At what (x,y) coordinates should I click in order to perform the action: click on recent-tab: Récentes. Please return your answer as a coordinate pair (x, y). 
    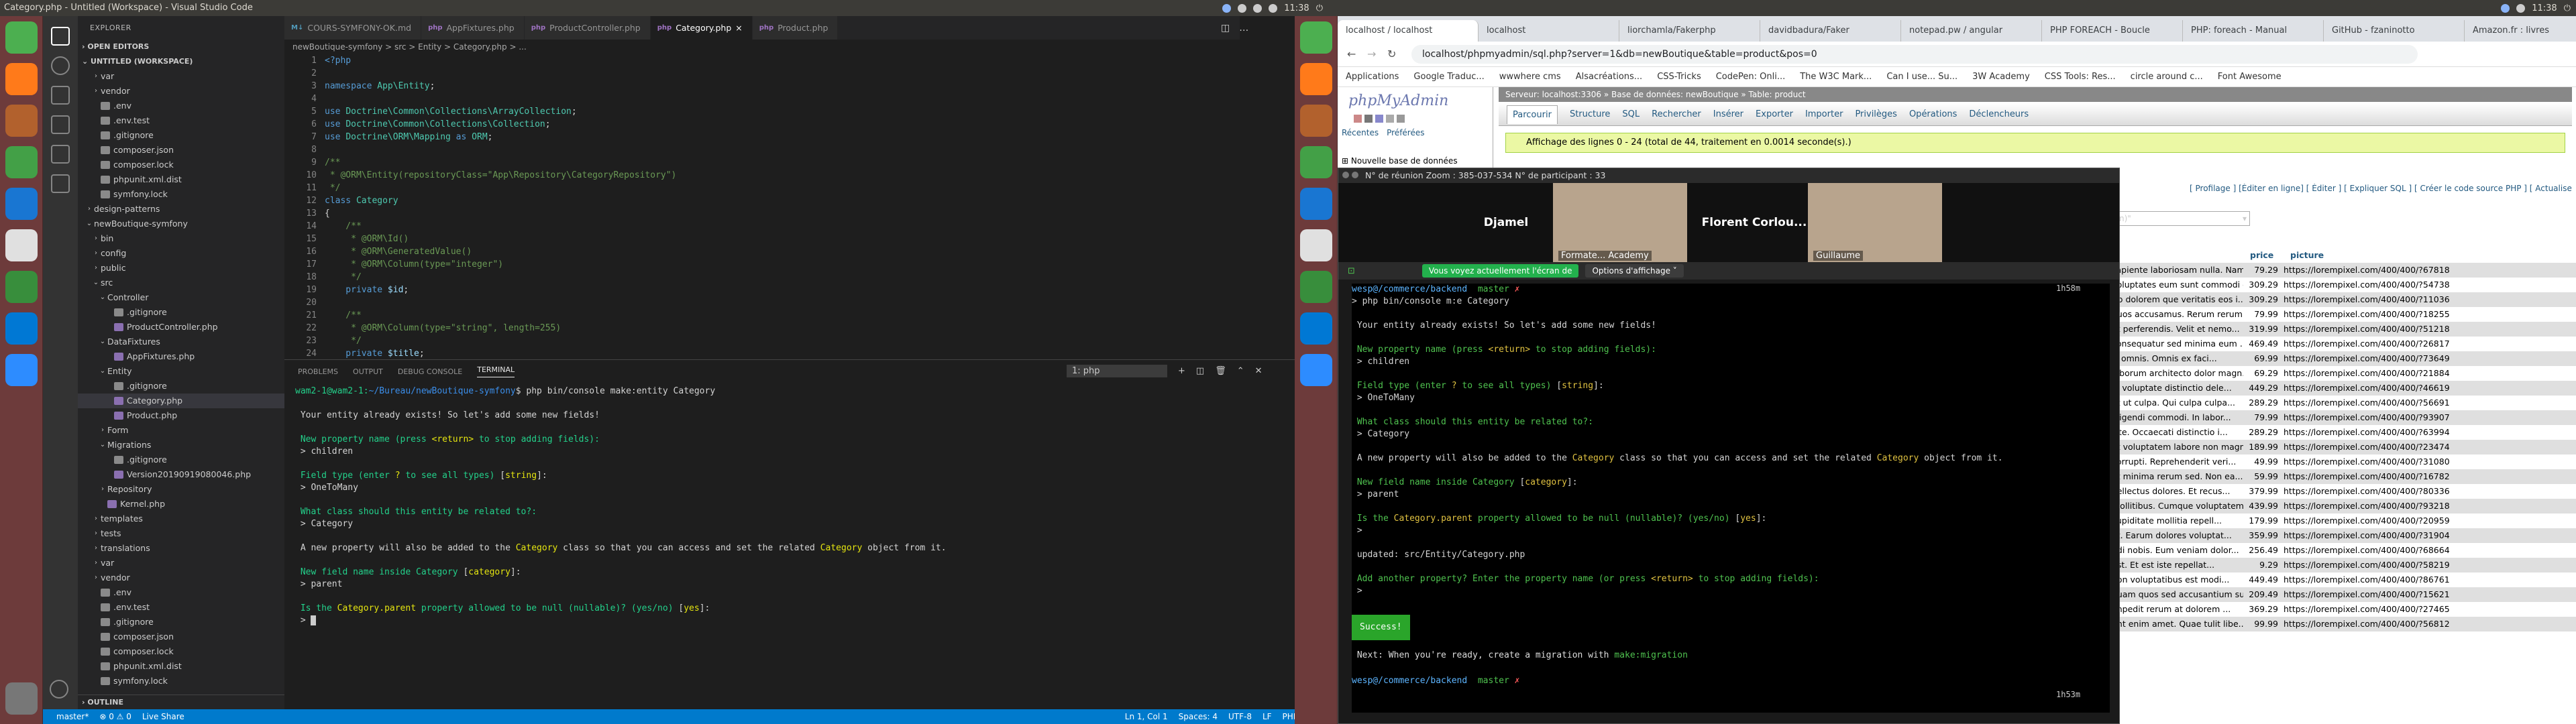
    Looking at the image, I should click on (1360, 132).